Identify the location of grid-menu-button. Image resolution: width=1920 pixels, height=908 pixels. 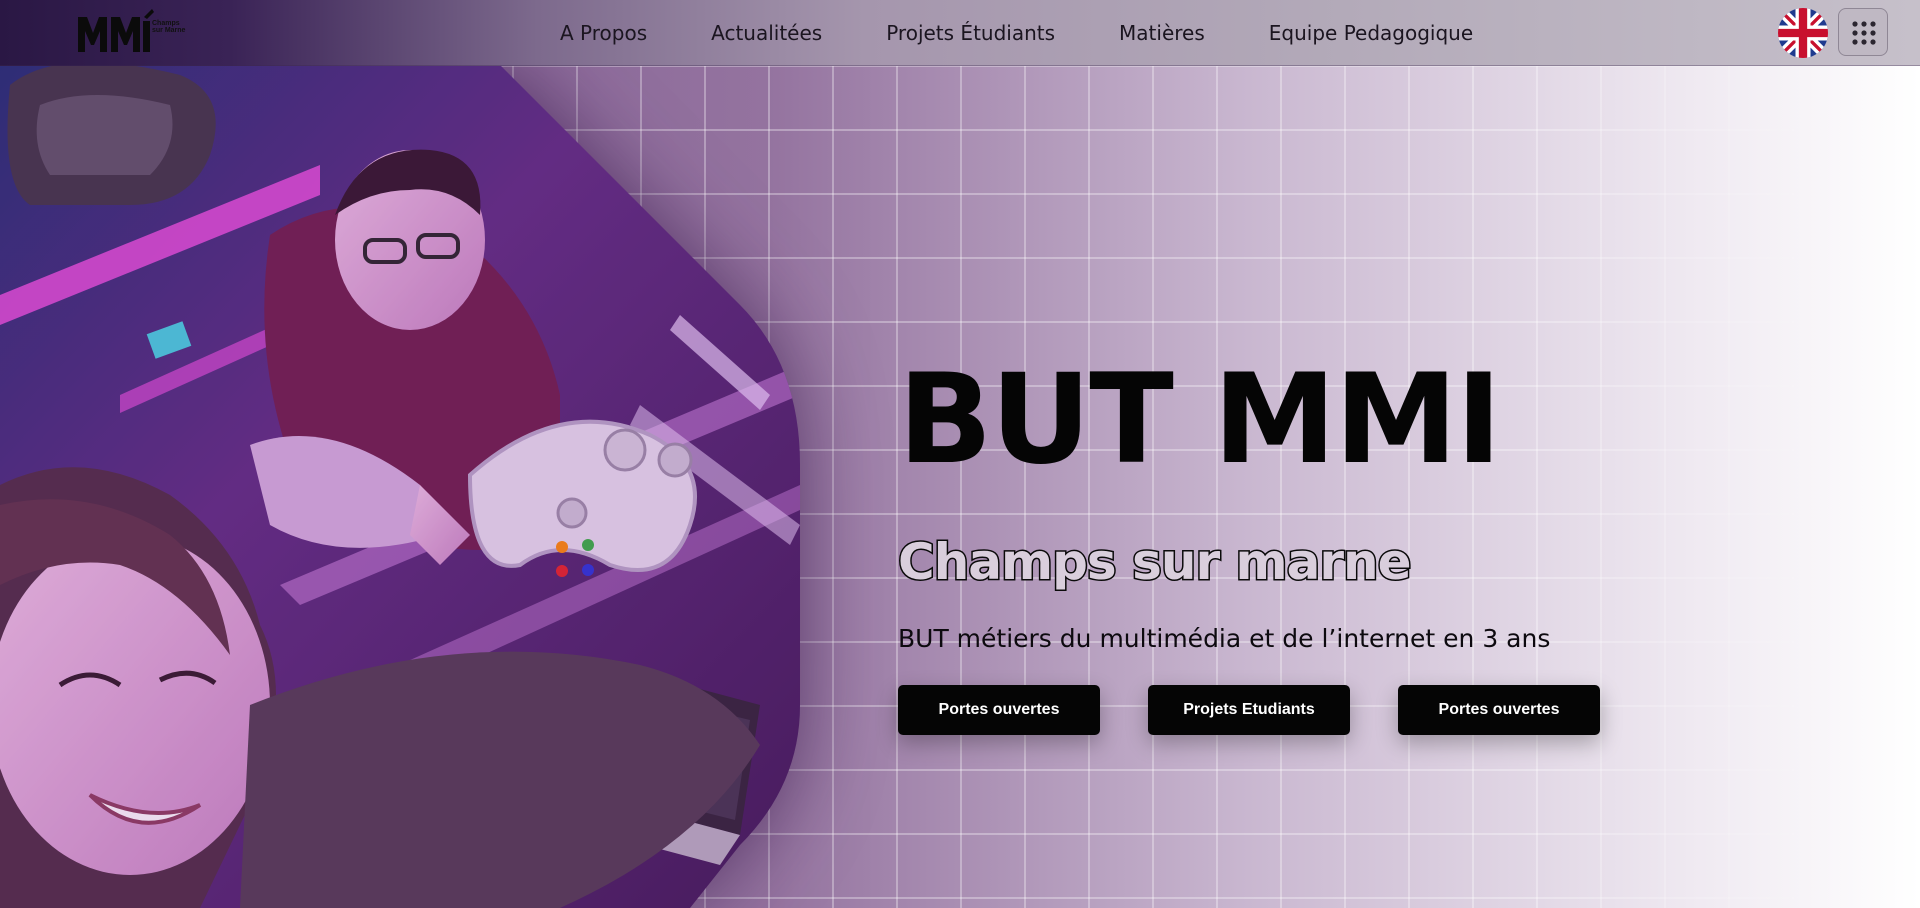
(1863, 32).